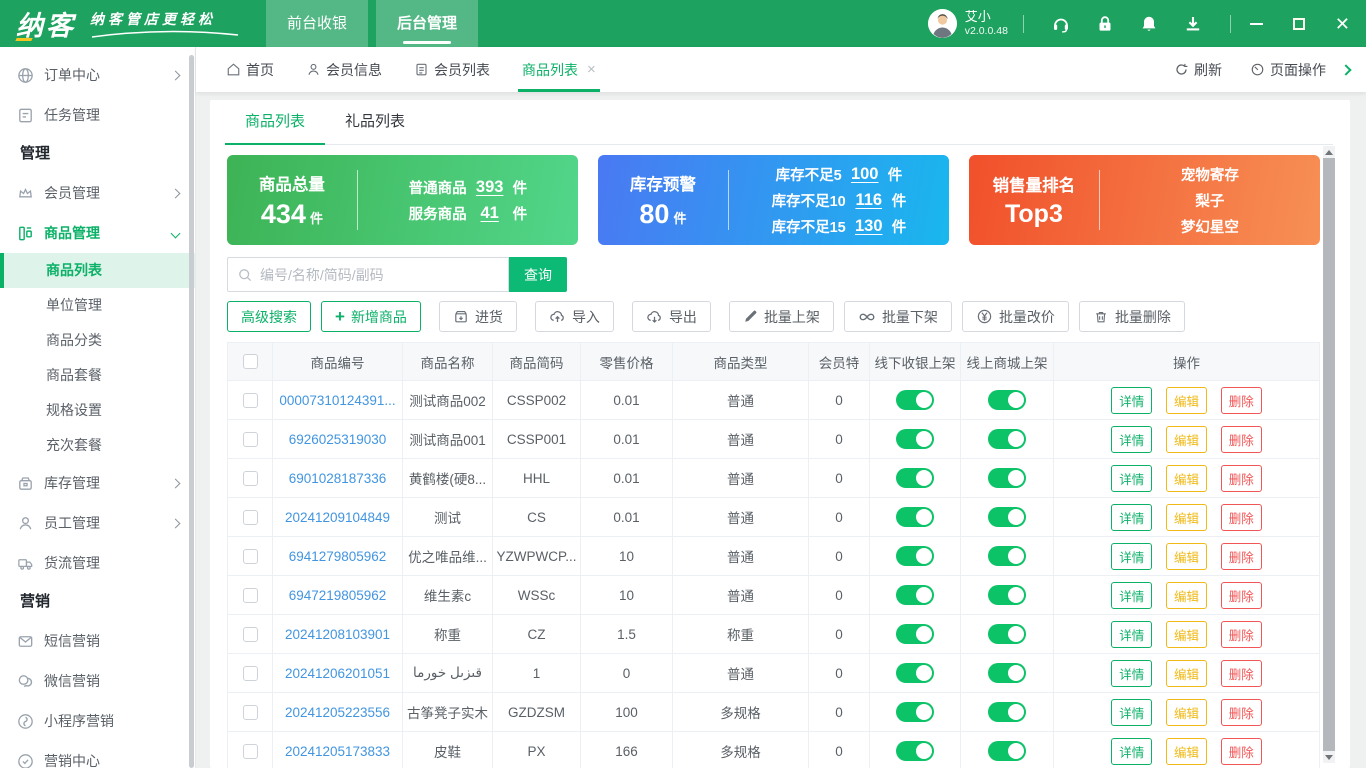  What do you see at coordinates (97, 340) in the screenshot?
I see `sidebar-sub-goods-category: 商品分类` at bounding box center [97, 340].